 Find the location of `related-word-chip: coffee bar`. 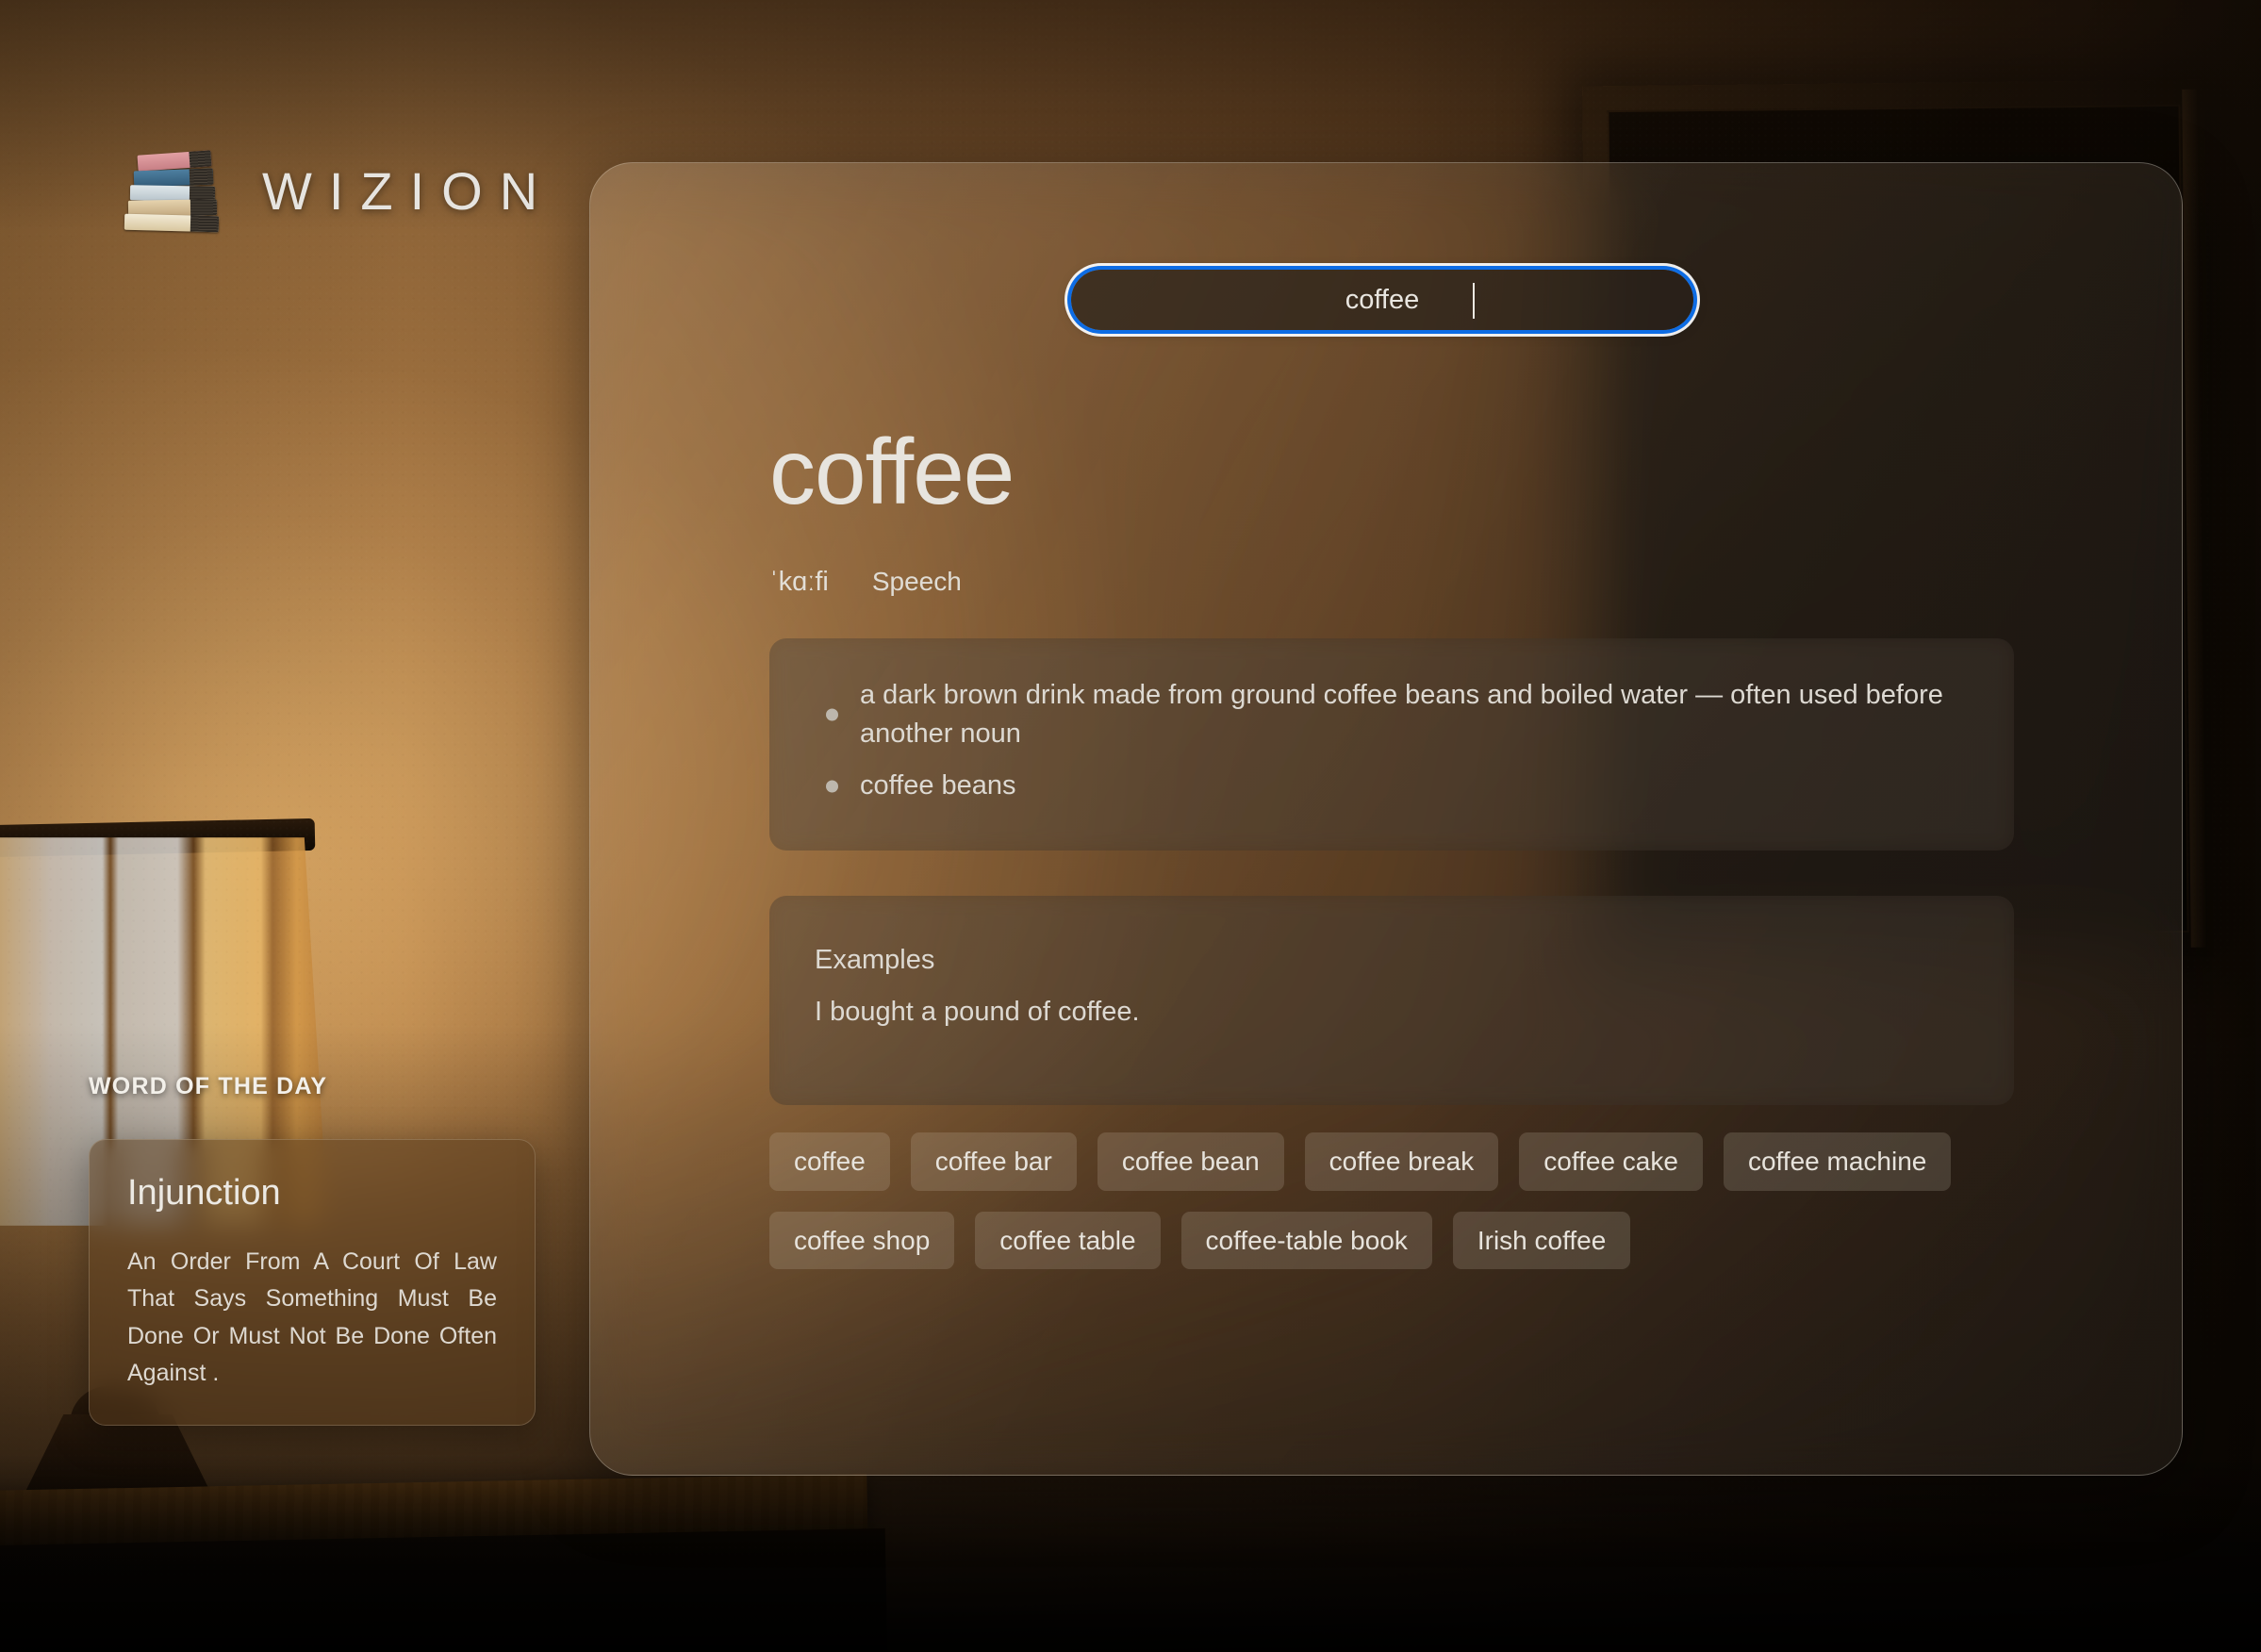

related-word-chip: coffee bar is located at coordinates (993, 1161).